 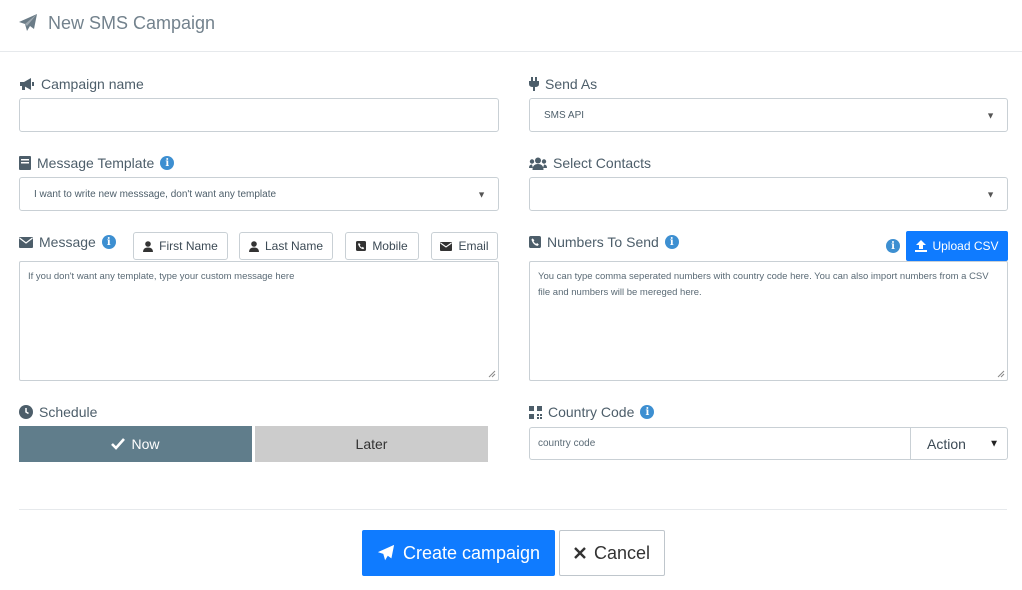 What do you see at coordinates (720, 443) in the screenshot?
I see `country-code-input: country code` at bounding box center [720, 443].